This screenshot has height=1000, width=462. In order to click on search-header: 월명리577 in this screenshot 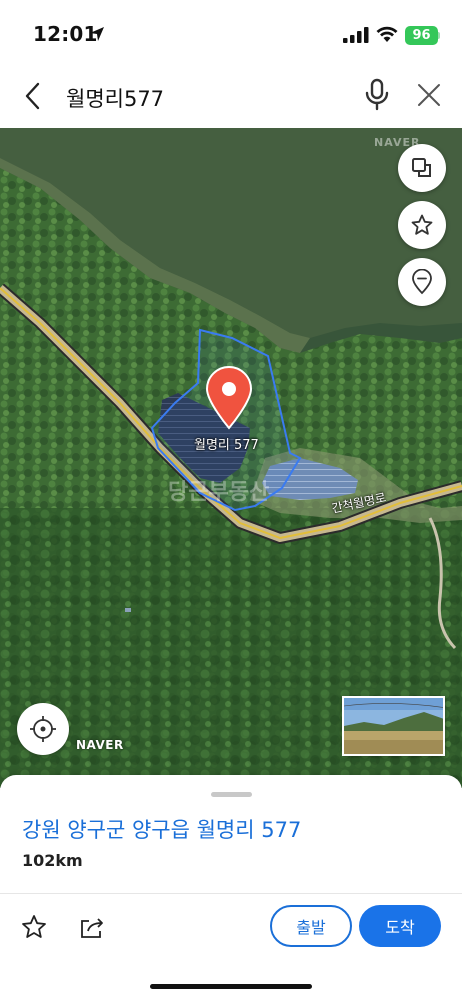, I will do `click(231, 97)`.